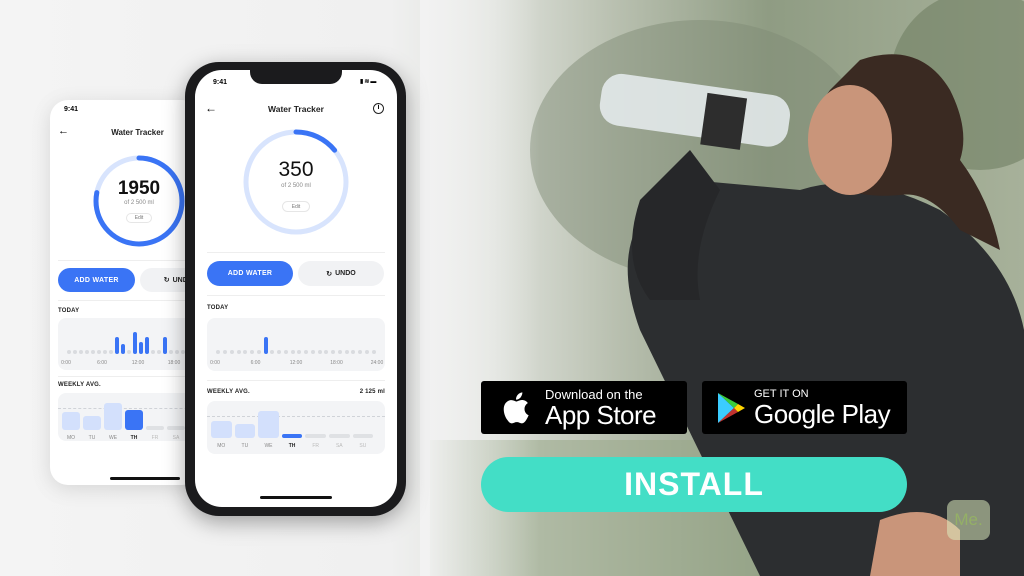 The width and height of the screenshot is (1024, 576). Describe the element at coordinates (129, 344) in the screenshot. I see `today-chart: 0:00 6:00 12:00 18:00` at that location.